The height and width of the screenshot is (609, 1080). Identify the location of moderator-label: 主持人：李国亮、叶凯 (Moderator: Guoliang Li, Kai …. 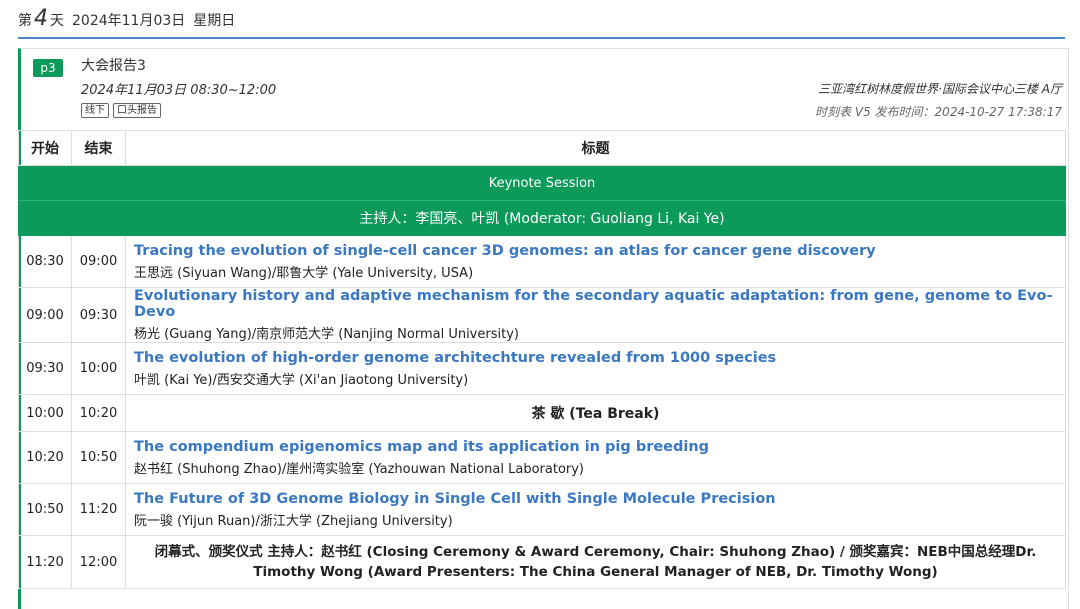
(542, 218).